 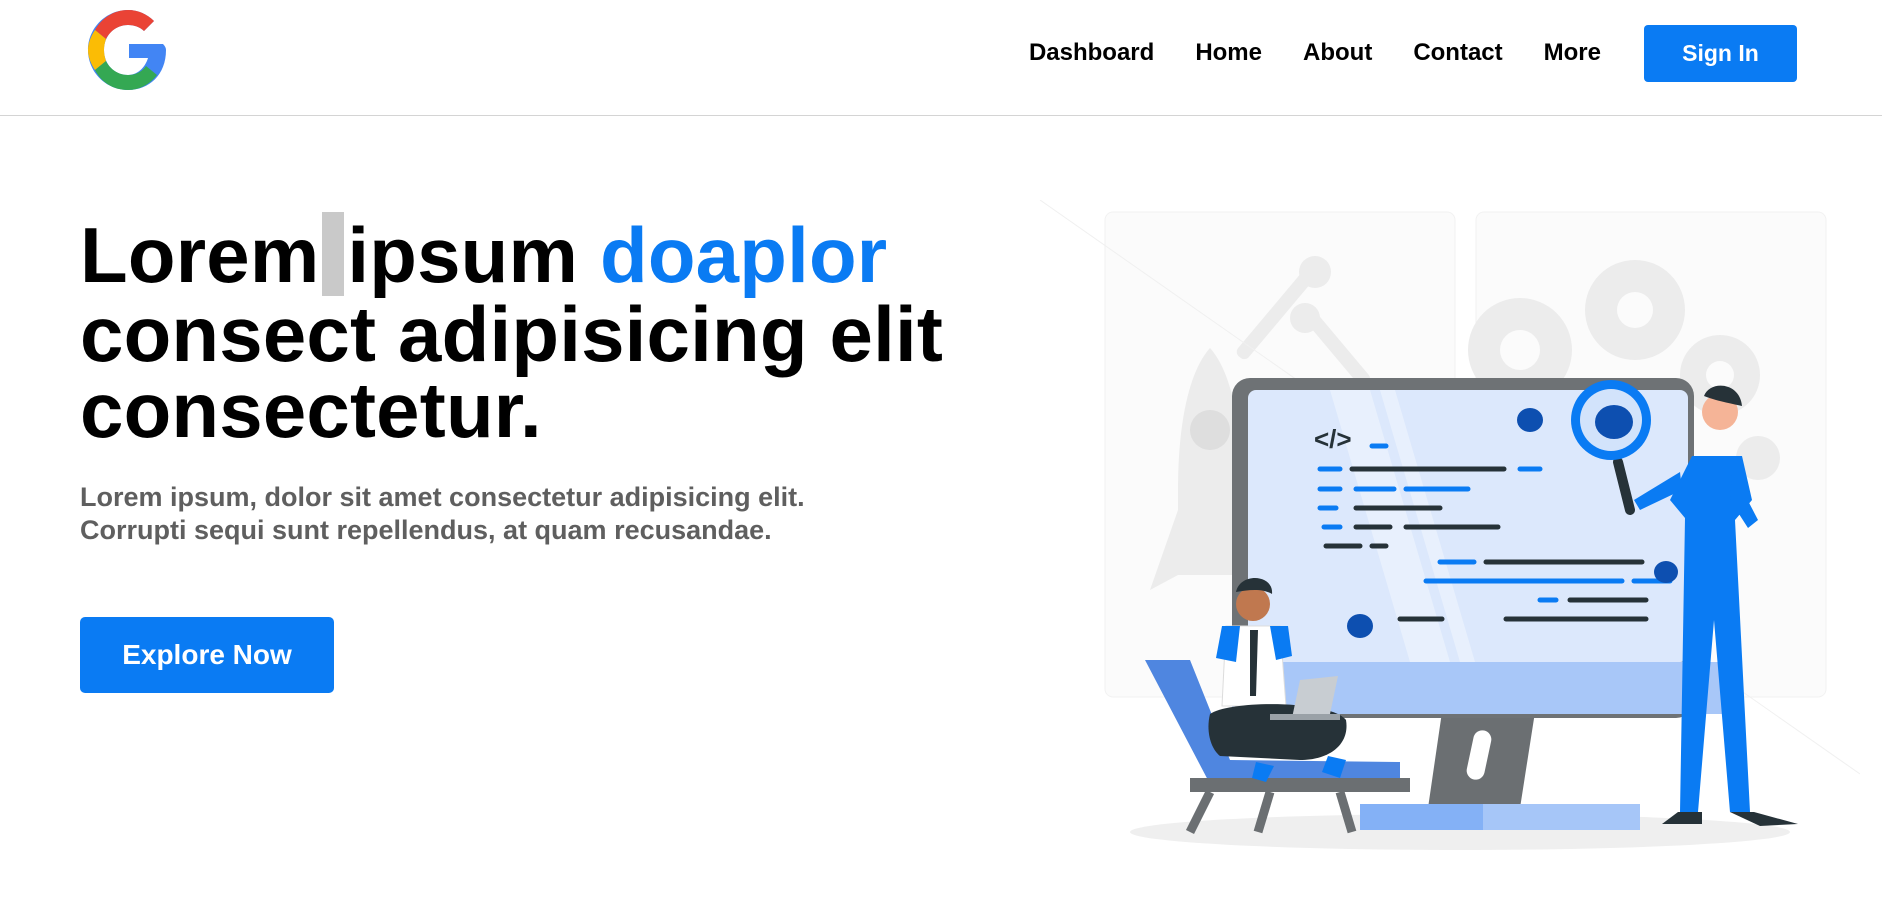 What do you see at coordinates (1228, 53) in the screenshot?
I see `nav-home: Home` at bounding box center [1228, 53].